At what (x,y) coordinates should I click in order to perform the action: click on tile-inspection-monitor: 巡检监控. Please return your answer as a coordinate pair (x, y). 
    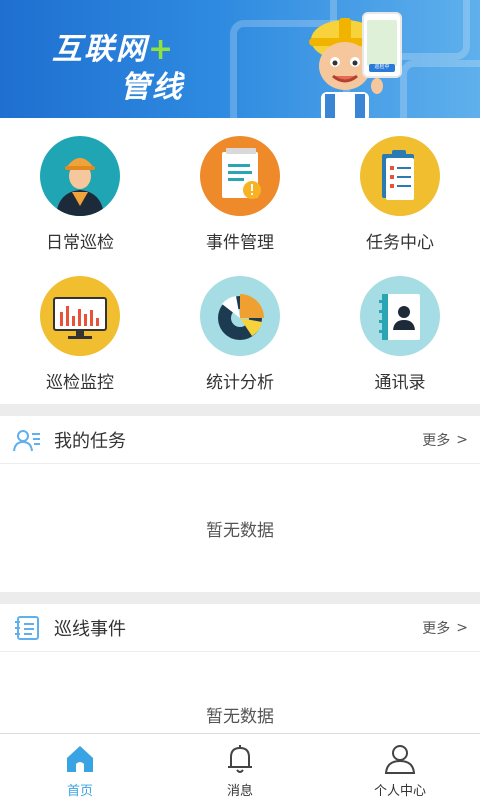
    Looking at the image, I should click on (80, 328).